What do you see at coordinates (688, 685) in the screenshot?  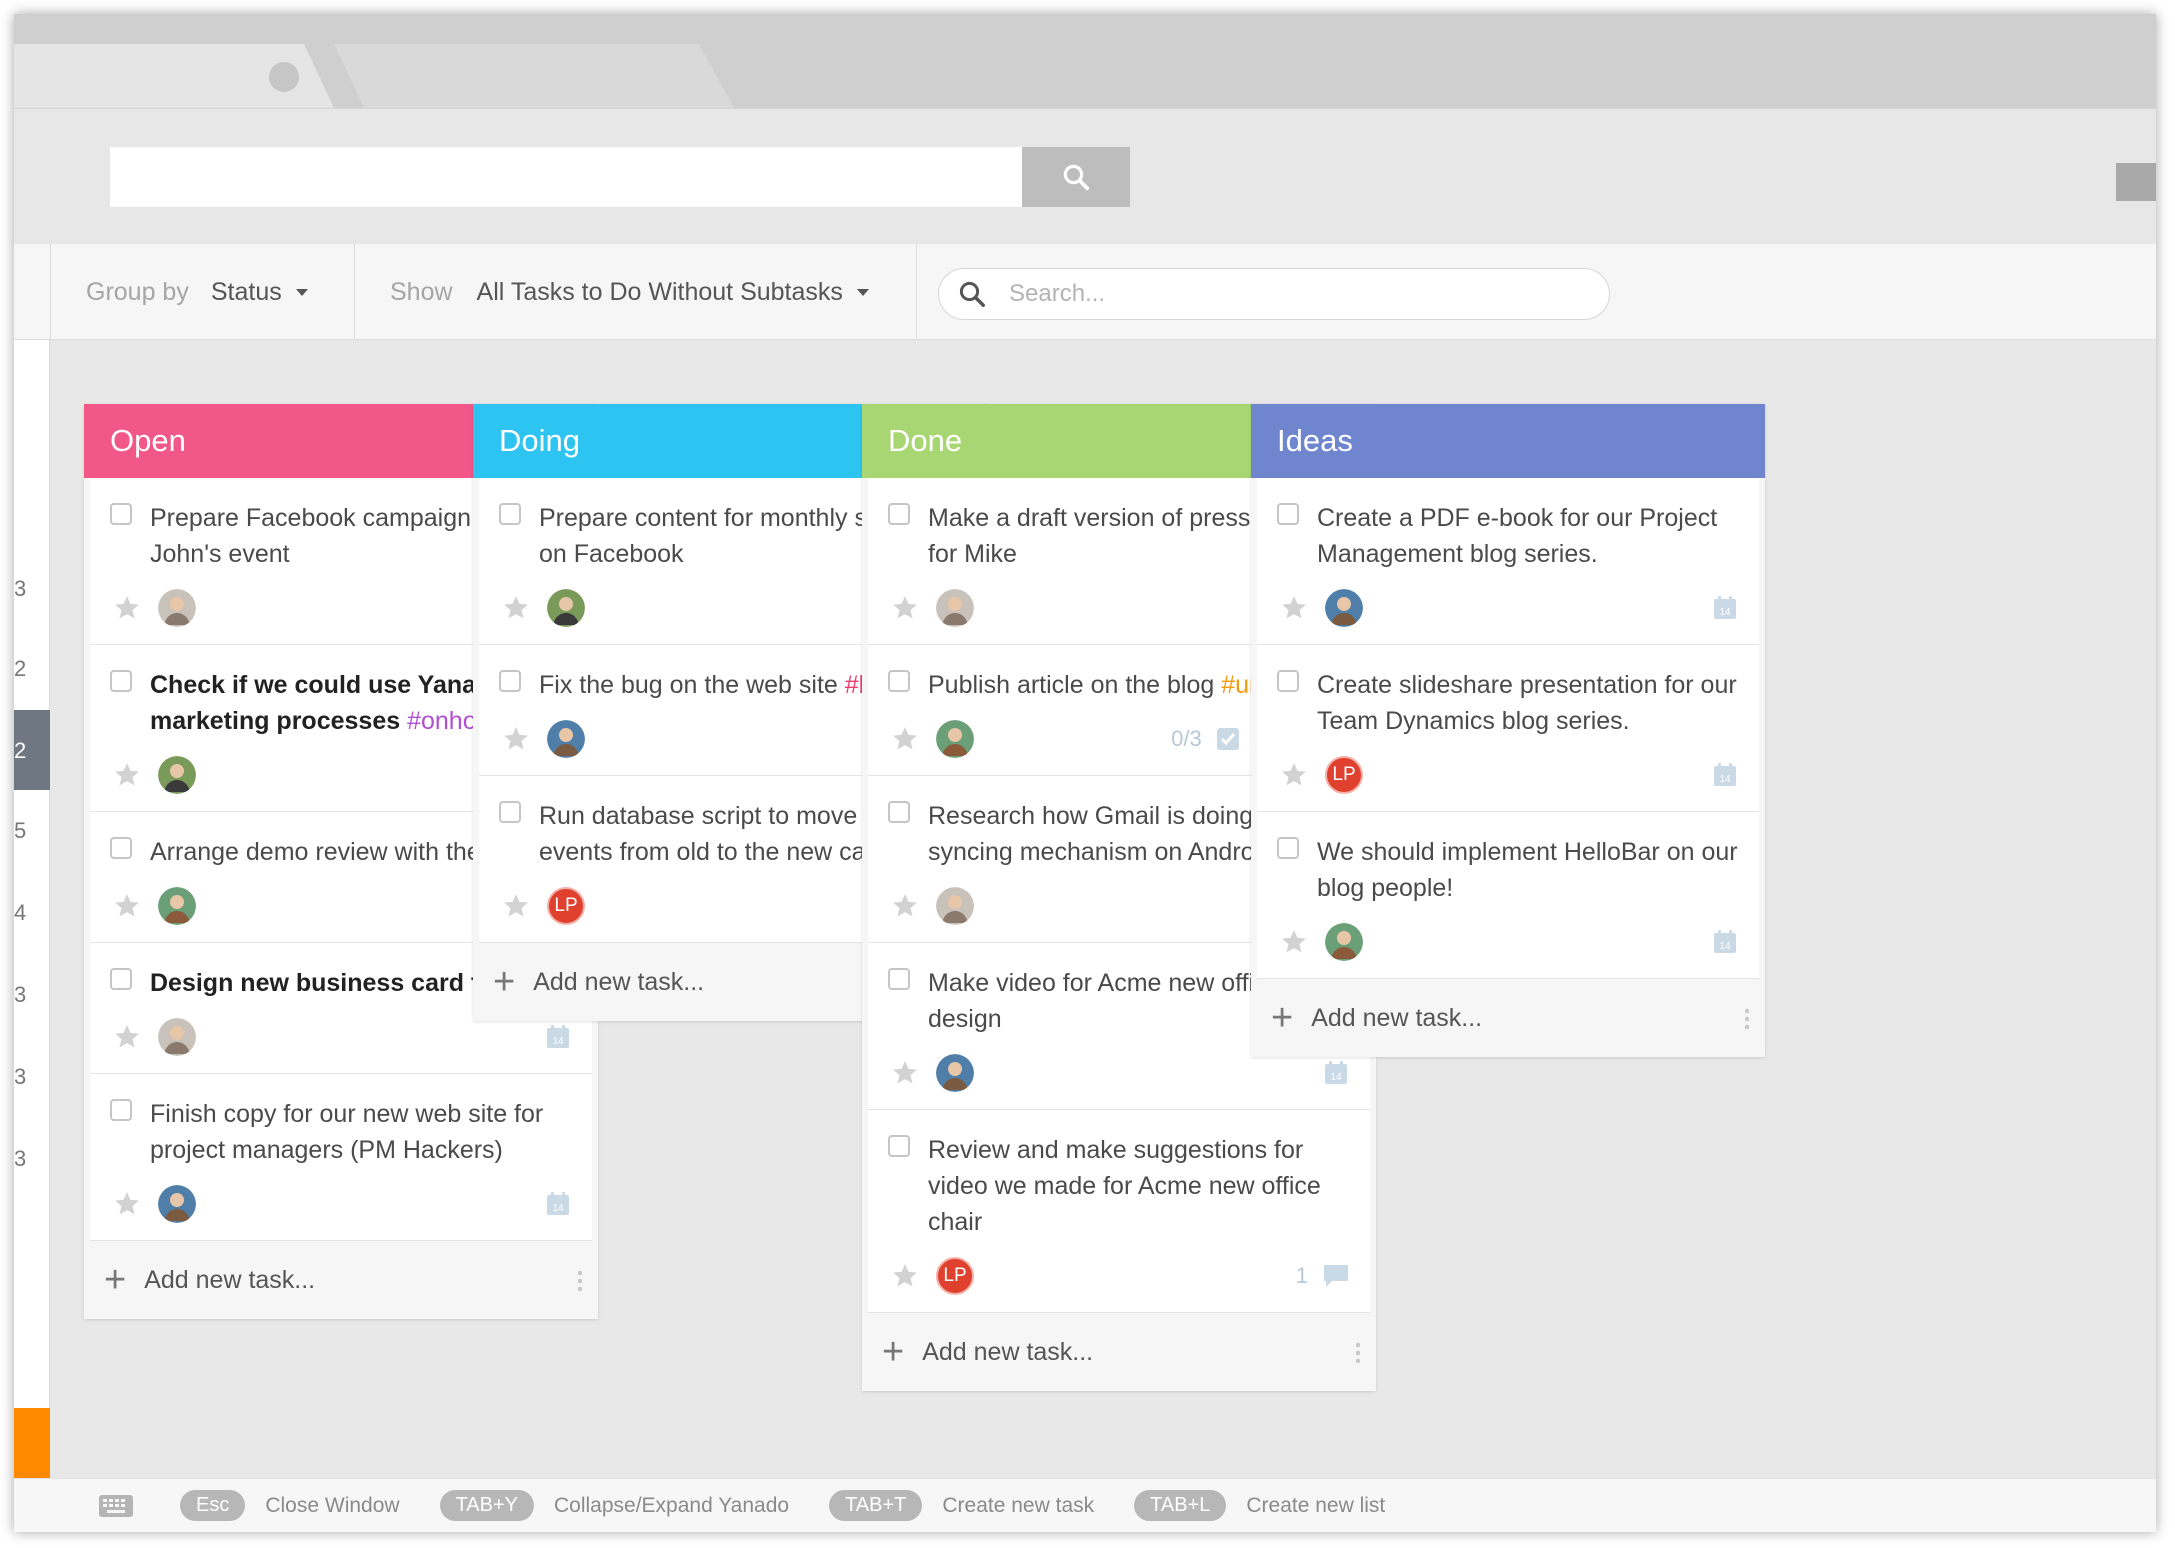 I see `task-title-text: Fix the bug on the web site` at bounding box center [688, 685].